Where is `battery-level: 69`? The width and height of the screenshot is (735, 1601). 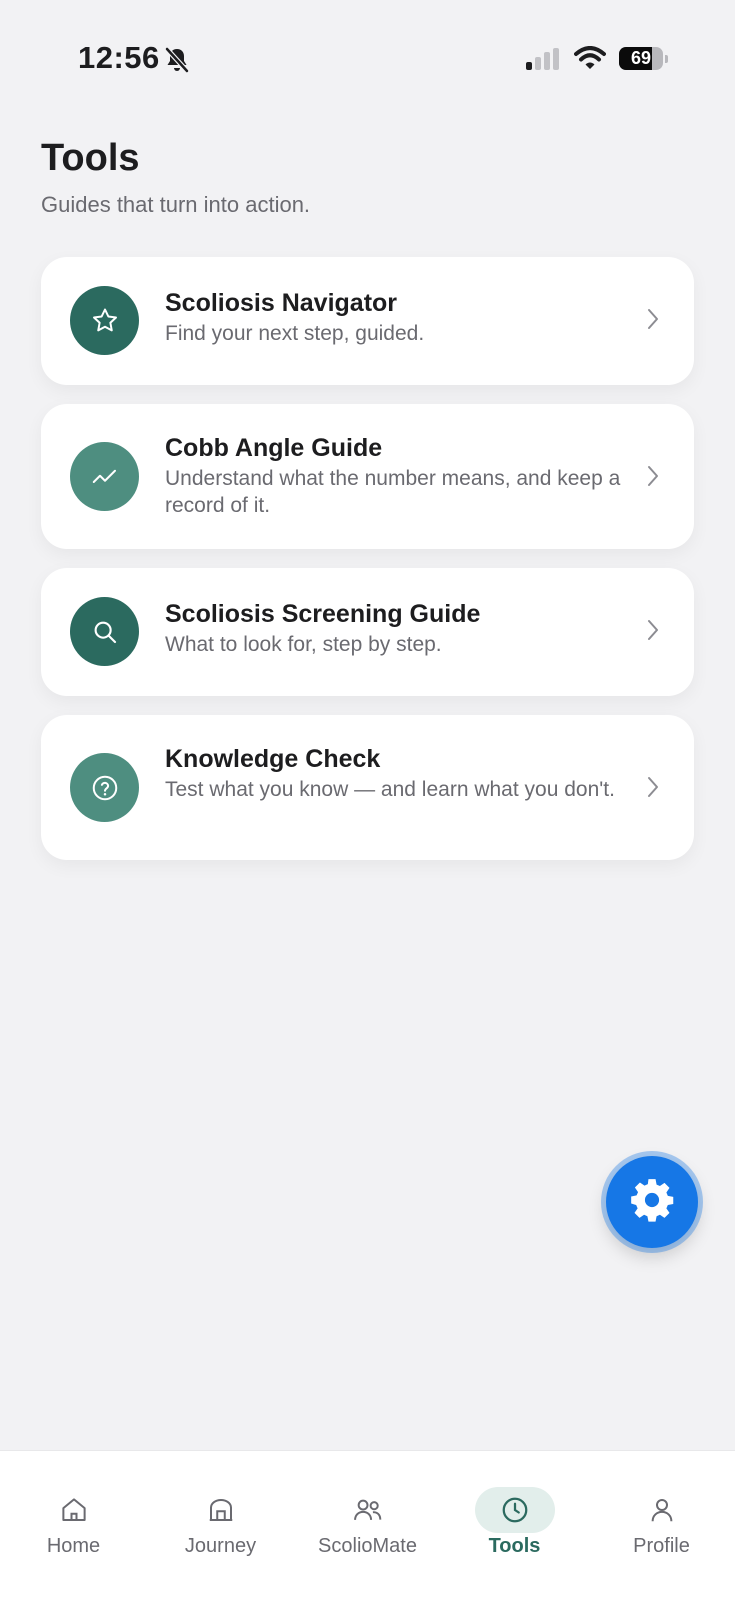
battery-level: 69 is located at coordinates (641, 58).